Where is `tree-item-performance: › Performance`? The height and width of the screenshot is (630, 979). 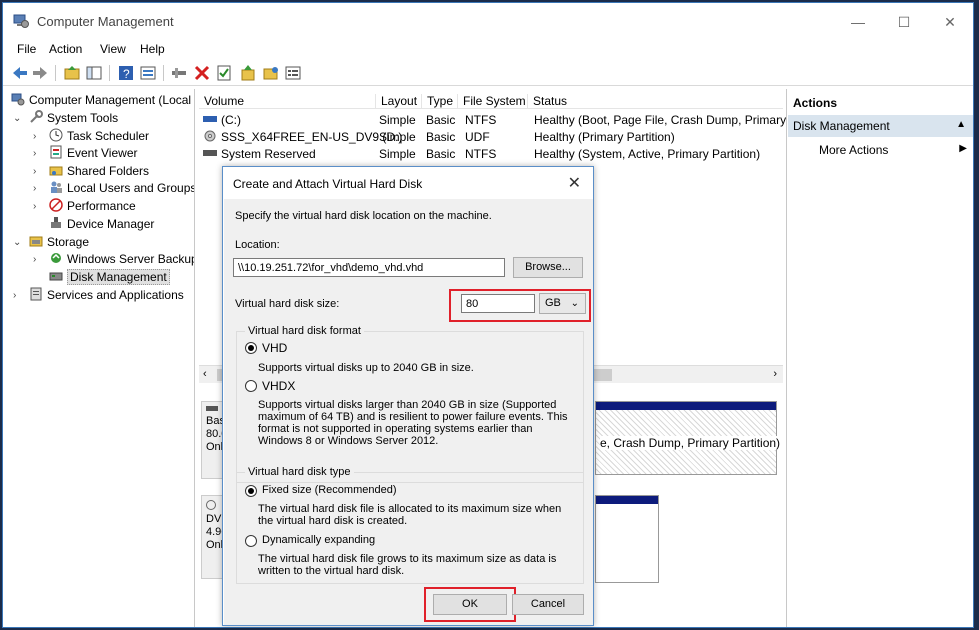 tree-item-performance: › Performance is located at coordinates (84, 206).